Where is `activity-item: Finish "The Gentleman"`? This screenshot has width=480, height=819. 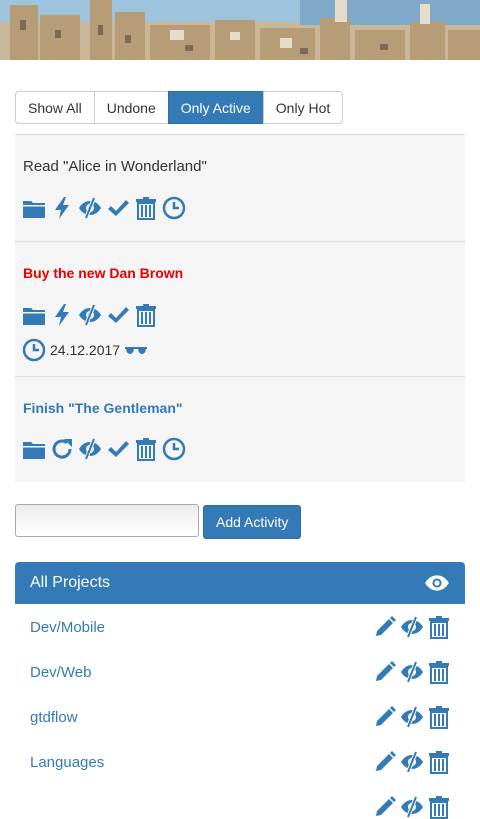 activity-item: Finish "The Gentleman" is located at coordinates (240, 429).